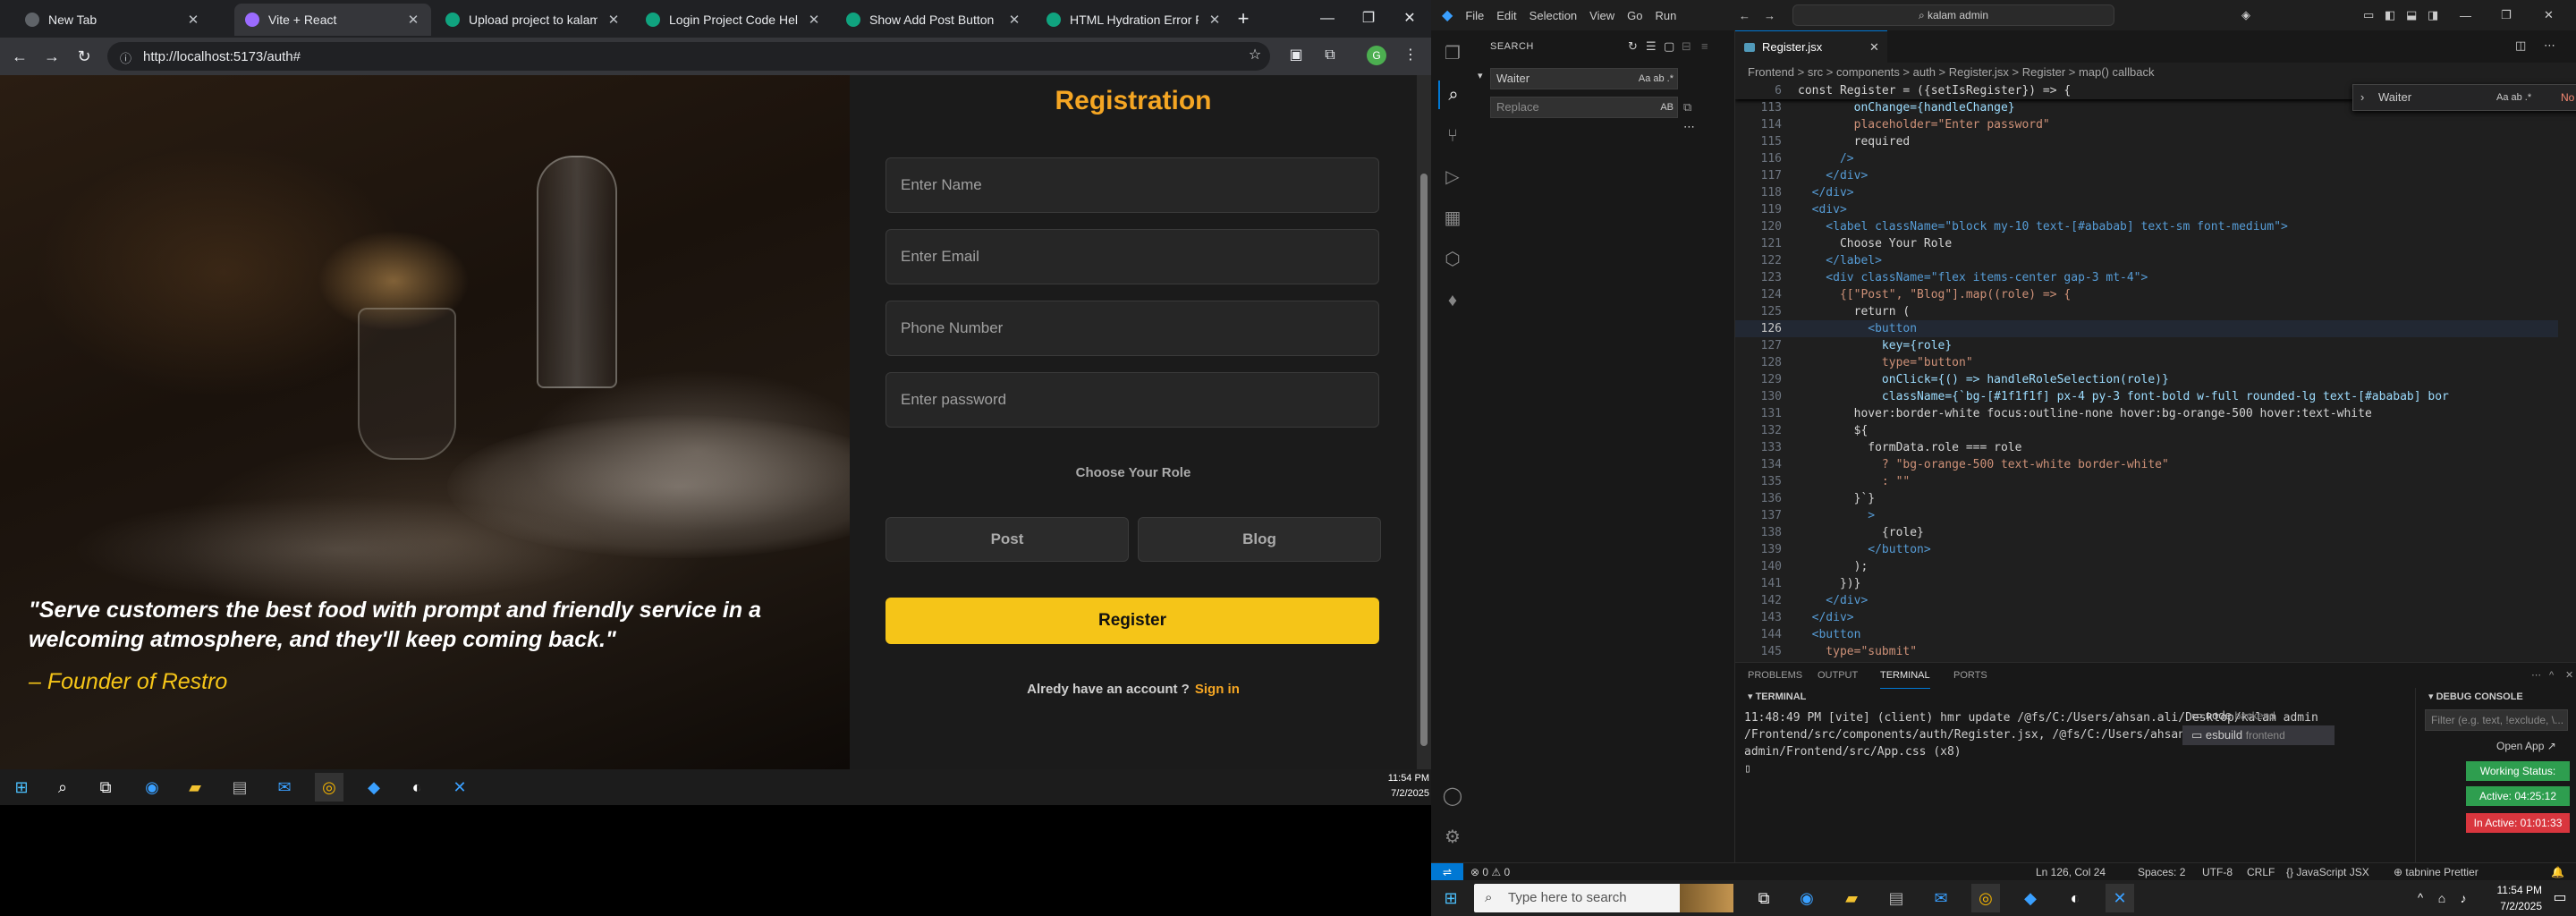 The height and width of the screenshot is (916, 2576). What do you see at coordinates (1665, 15) in the screenshot?
I see `menu-run: Run` at bounding box center [1665, 15].